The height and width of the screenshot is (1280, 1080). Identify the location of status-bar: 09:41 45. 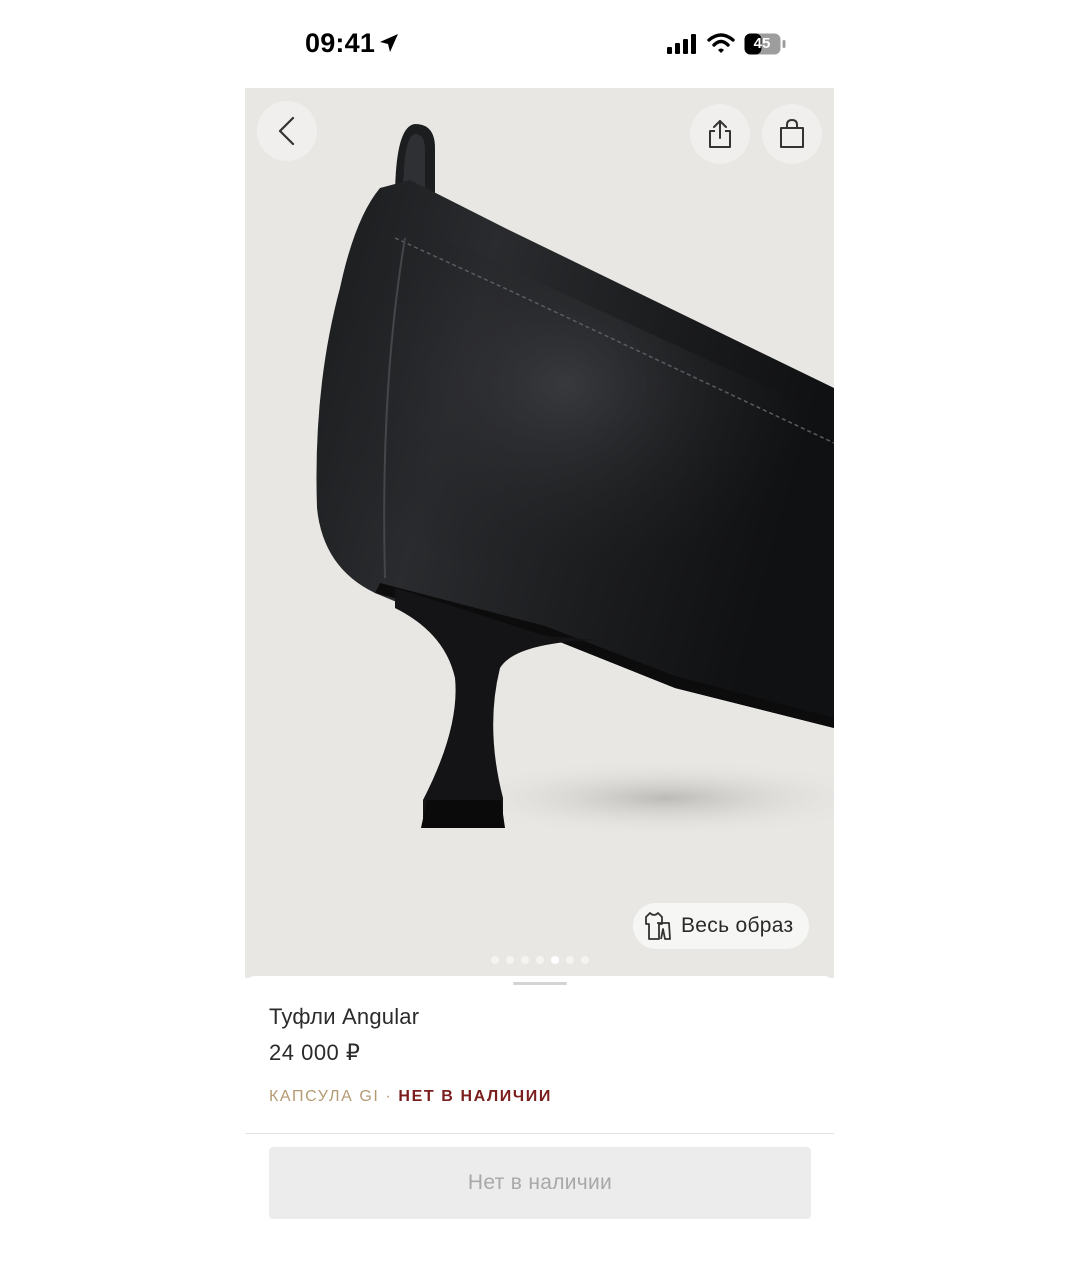
(540, 44).